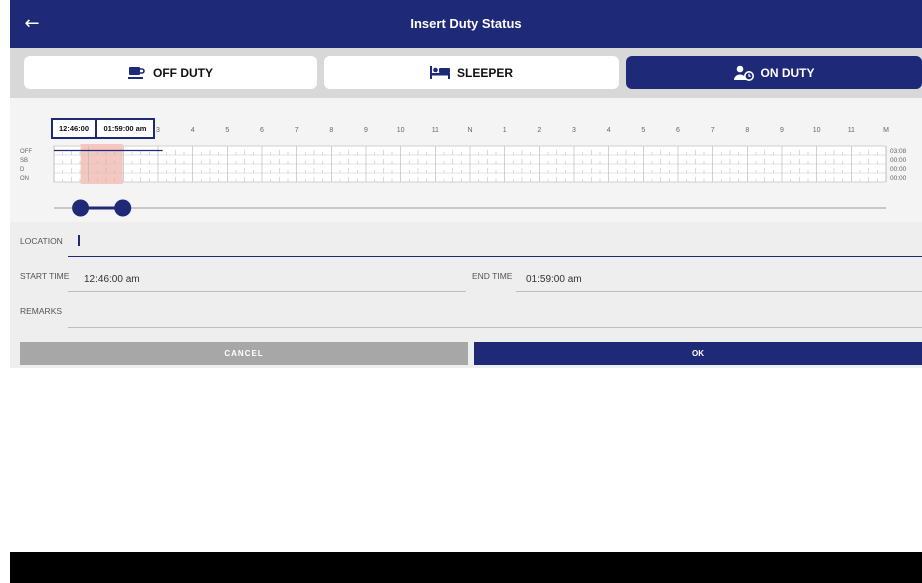 This screenshot has width=922, height=583. Describe the element at coordinates (24, 179) in the screenshot. I see `row-label: ON` at that location.